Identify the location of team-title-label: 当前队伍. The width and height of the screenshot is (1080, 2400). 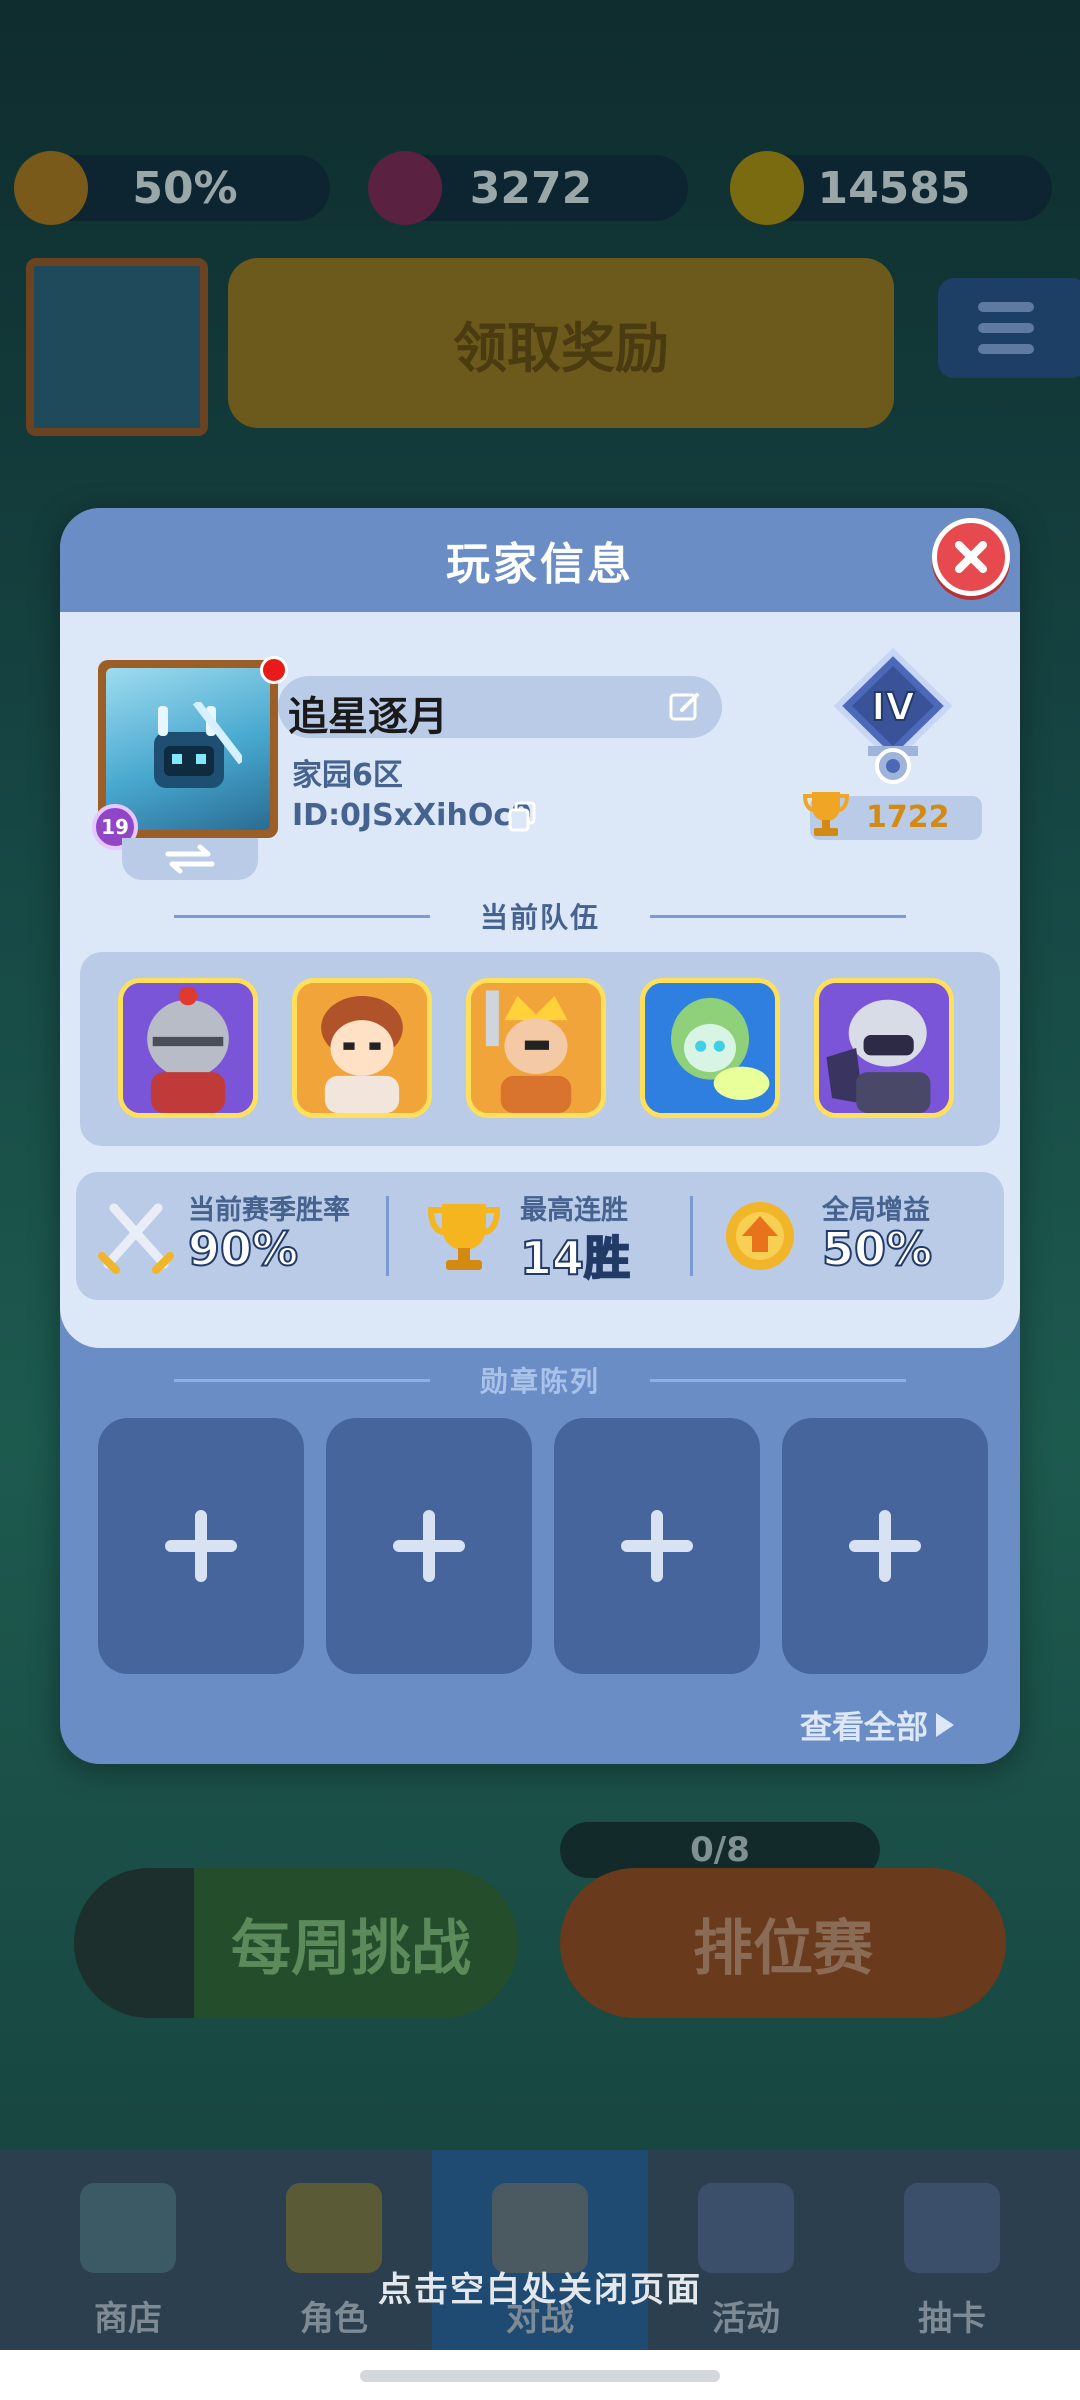
(539, 917).